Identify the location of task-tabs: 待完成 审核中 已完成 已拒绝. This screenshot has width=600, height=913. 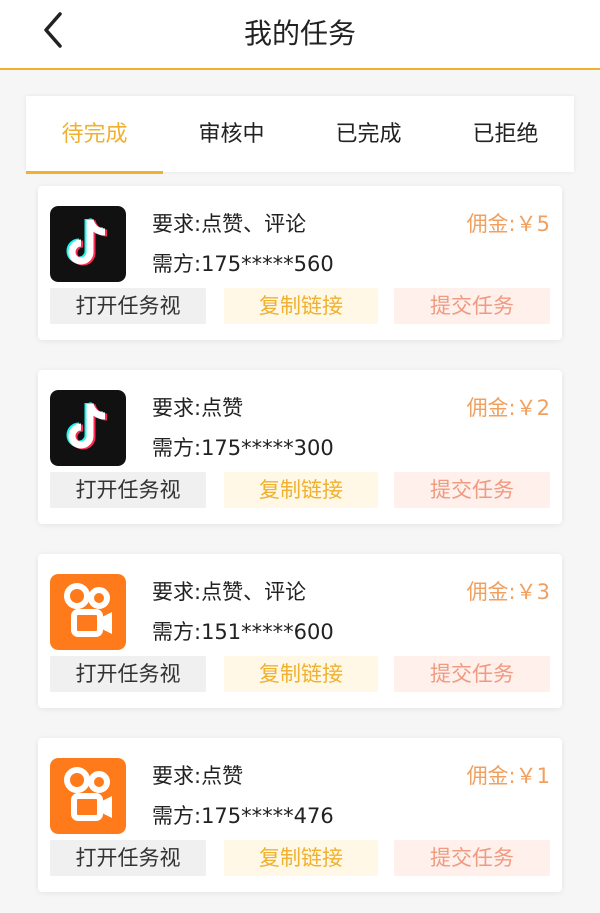
(300, 135).